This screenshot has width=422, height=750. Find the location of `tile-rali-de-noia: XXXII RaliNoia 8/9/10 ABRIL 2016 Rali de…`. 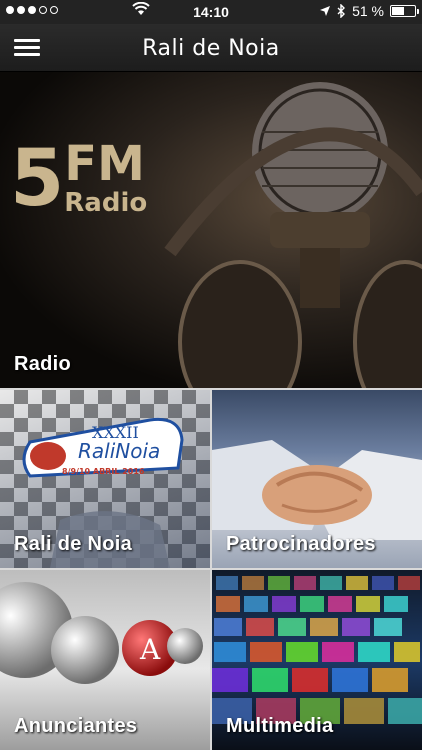

tile-rali-de-noia: XXXII RaliNoia 8/9/10 ABRIL 2016 Rali de… is located at coordinates (105, 479).